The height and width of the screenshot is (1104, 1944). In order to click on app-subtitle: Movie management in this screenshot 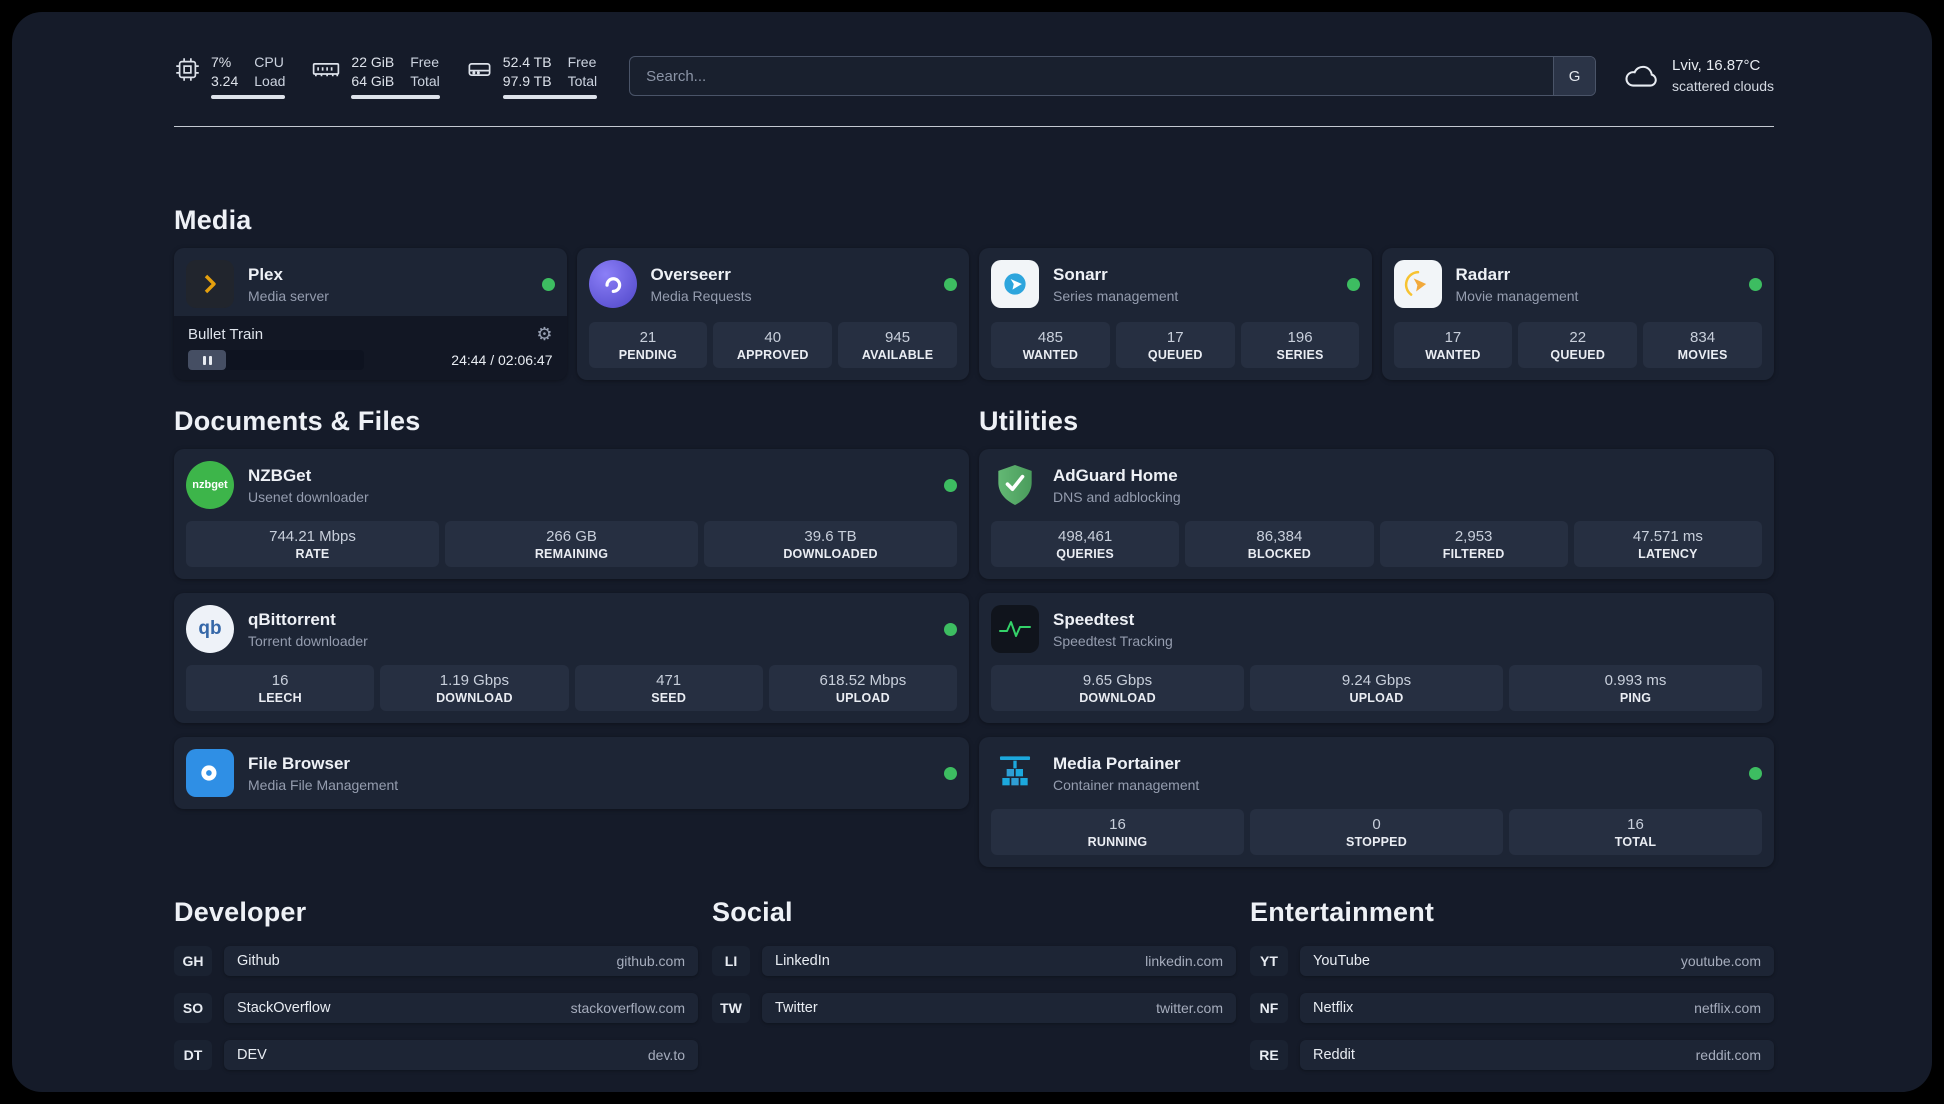, I will do `click(1517, 295)`.